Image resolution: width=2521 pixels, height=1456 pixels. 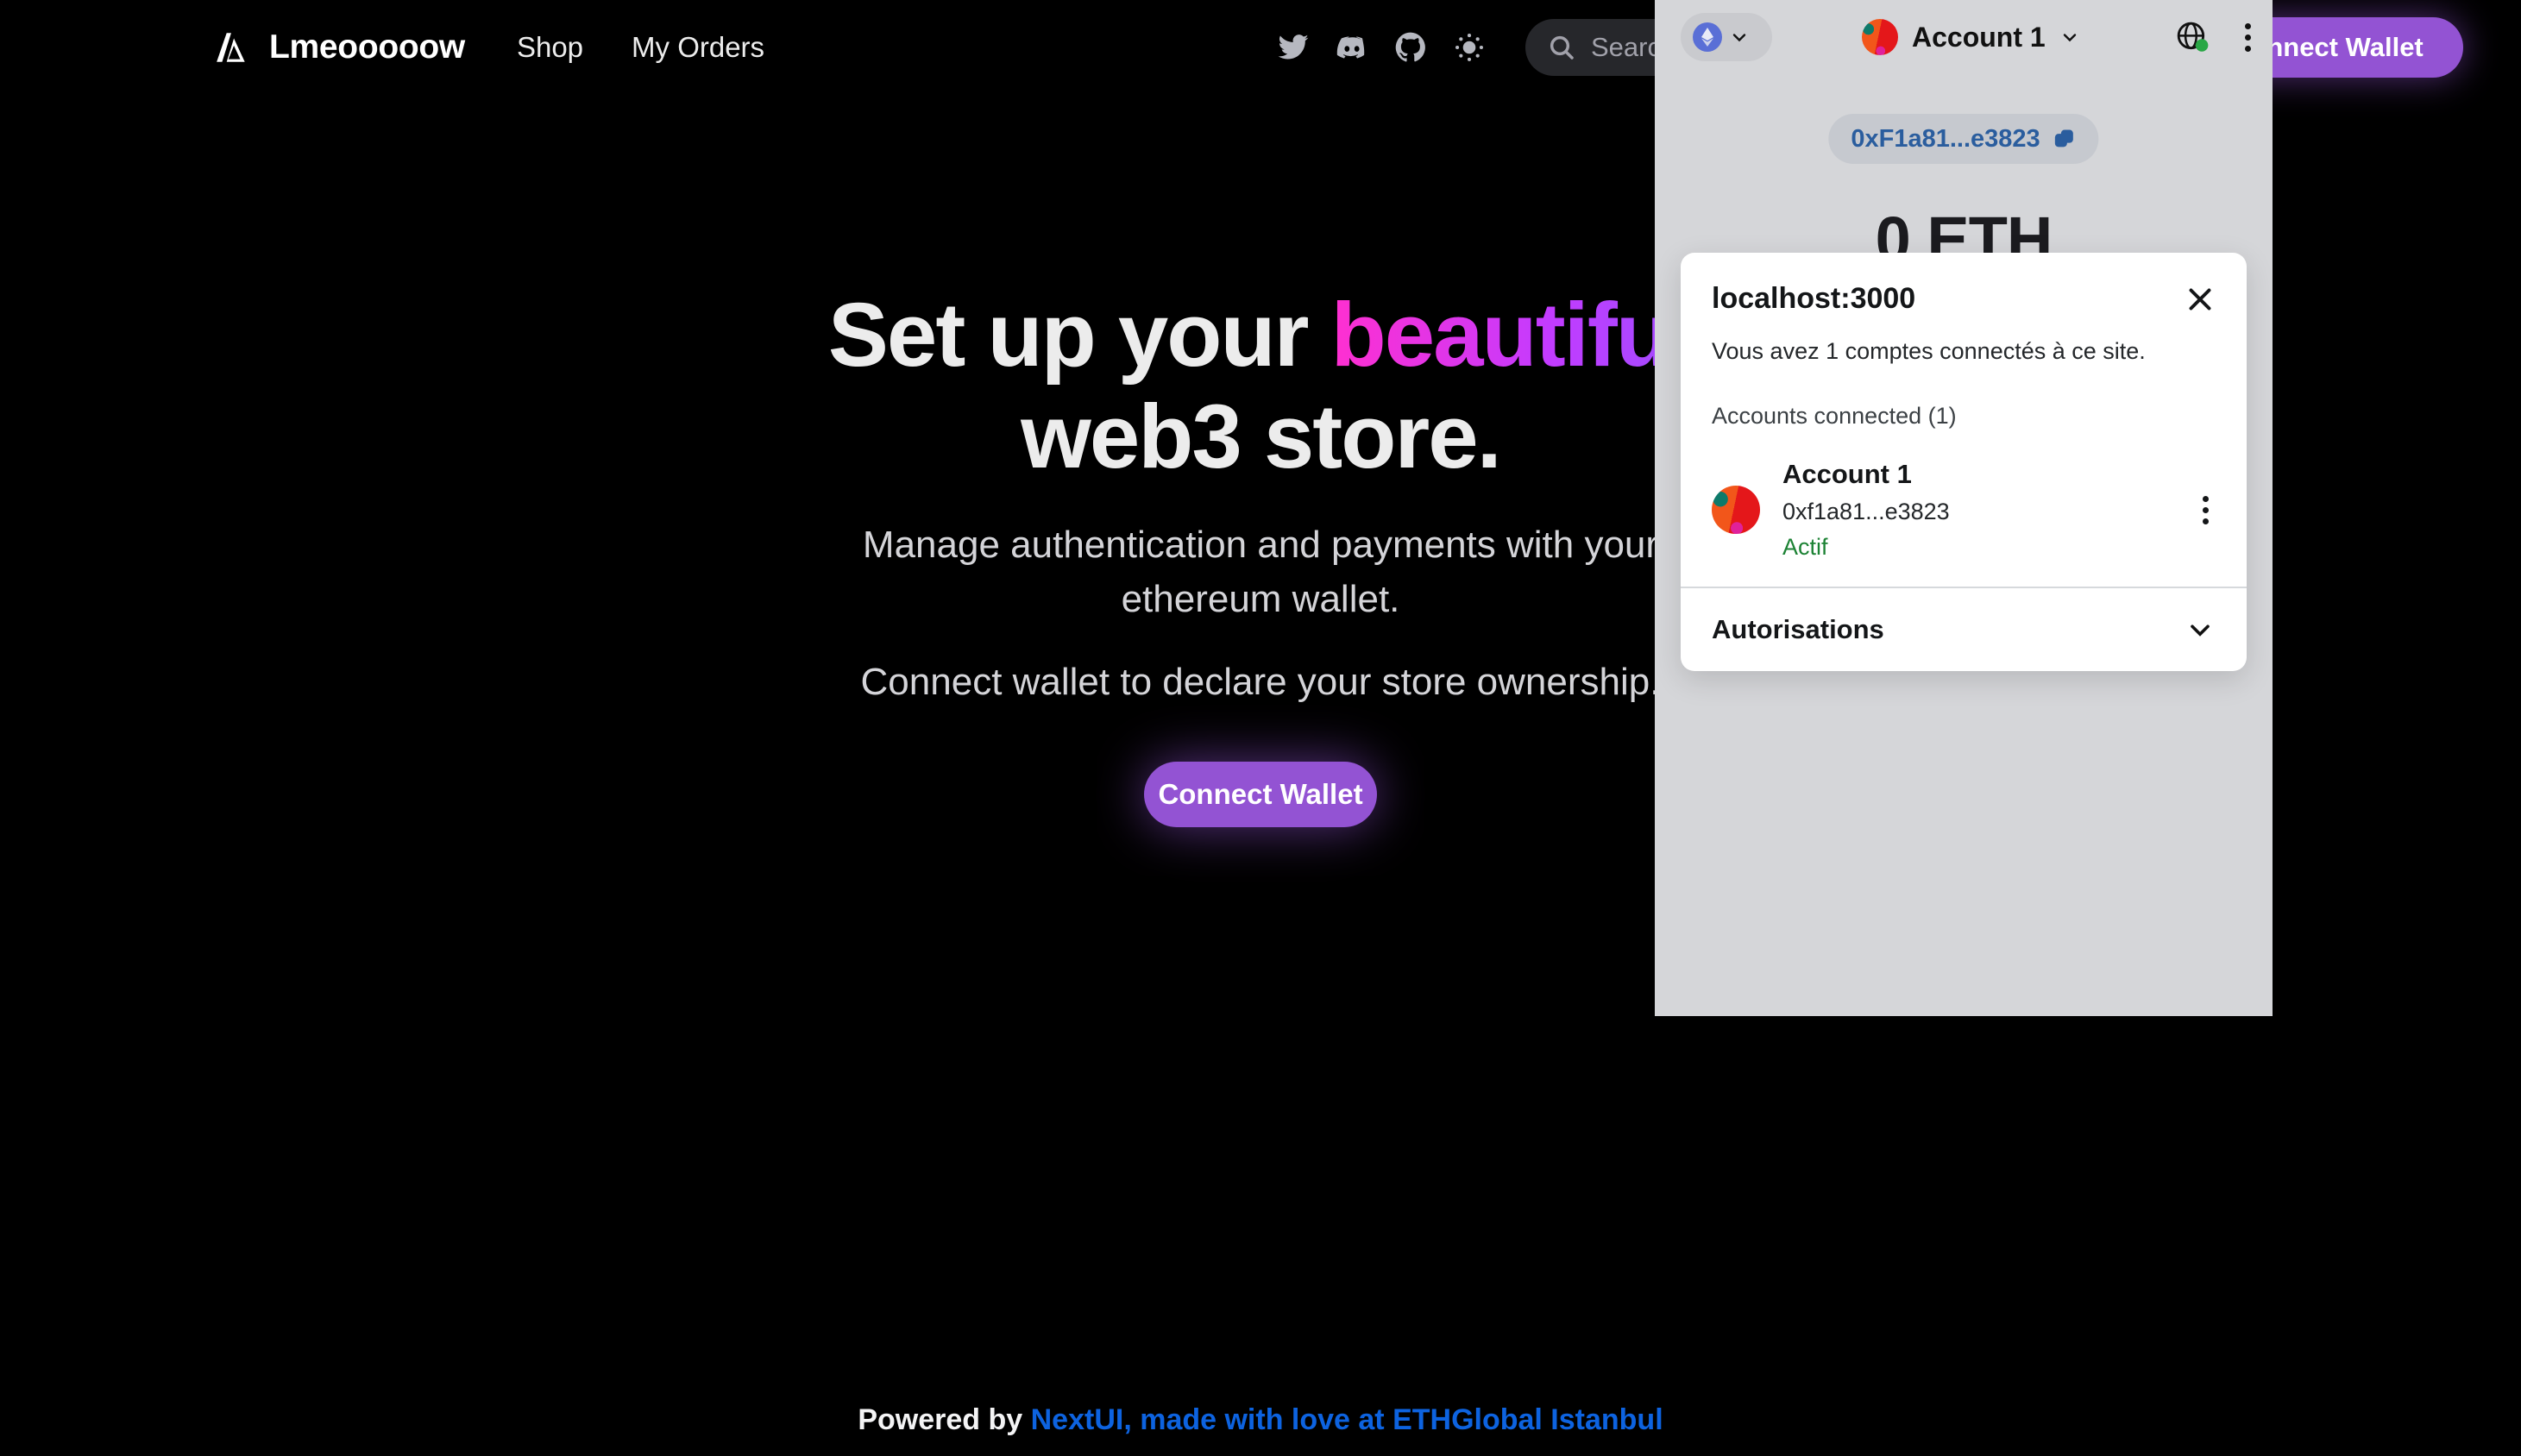 What do you see at coordinates (1352, 47) in the screenshot?
I see `discord-icon` at bounding box center [1352, 47].